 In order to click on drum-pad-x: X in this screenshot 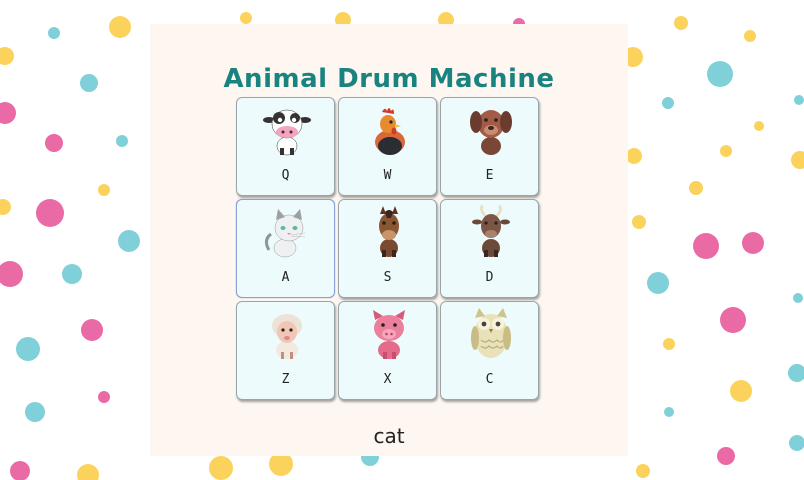, I will do `click(387, 350)`.